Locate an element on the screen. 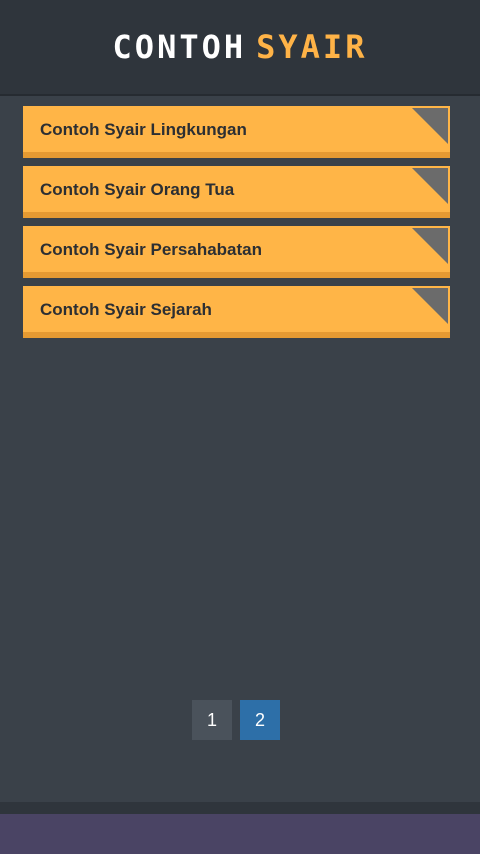 The height and width of the screenshot is (854, 480). list-item-label: Contoh Syair Orang Tua is located at coordinates (137, 189).